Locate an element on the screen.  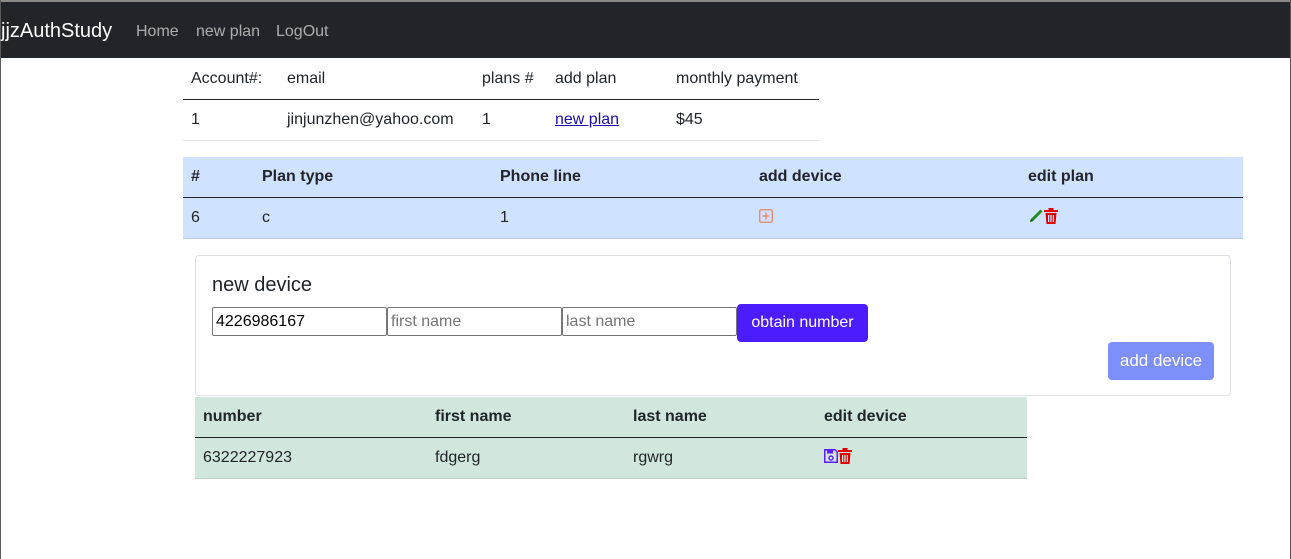
obtain-number-button: obtain number is located at coordinates (802, 323).